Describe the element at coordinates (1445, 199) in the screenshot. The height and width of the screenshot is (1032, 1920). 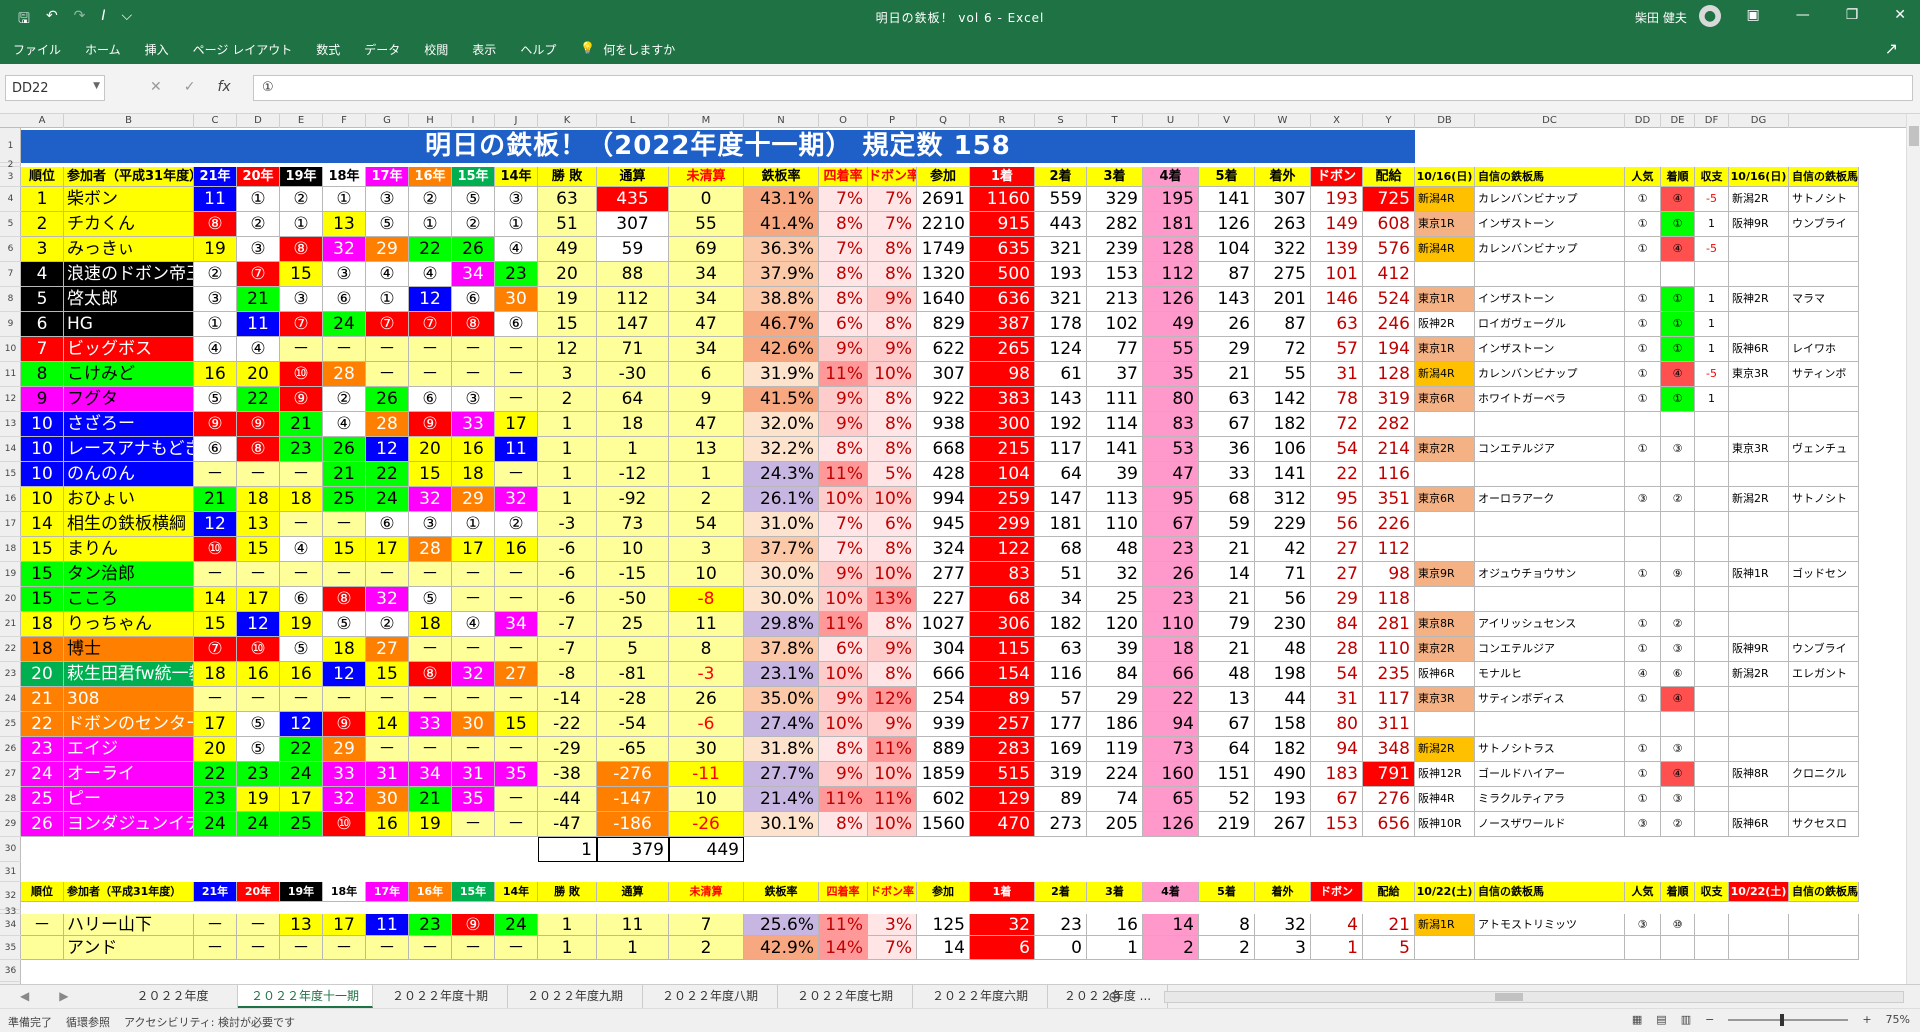
I see `race-cell: 新潟4R` at that location.